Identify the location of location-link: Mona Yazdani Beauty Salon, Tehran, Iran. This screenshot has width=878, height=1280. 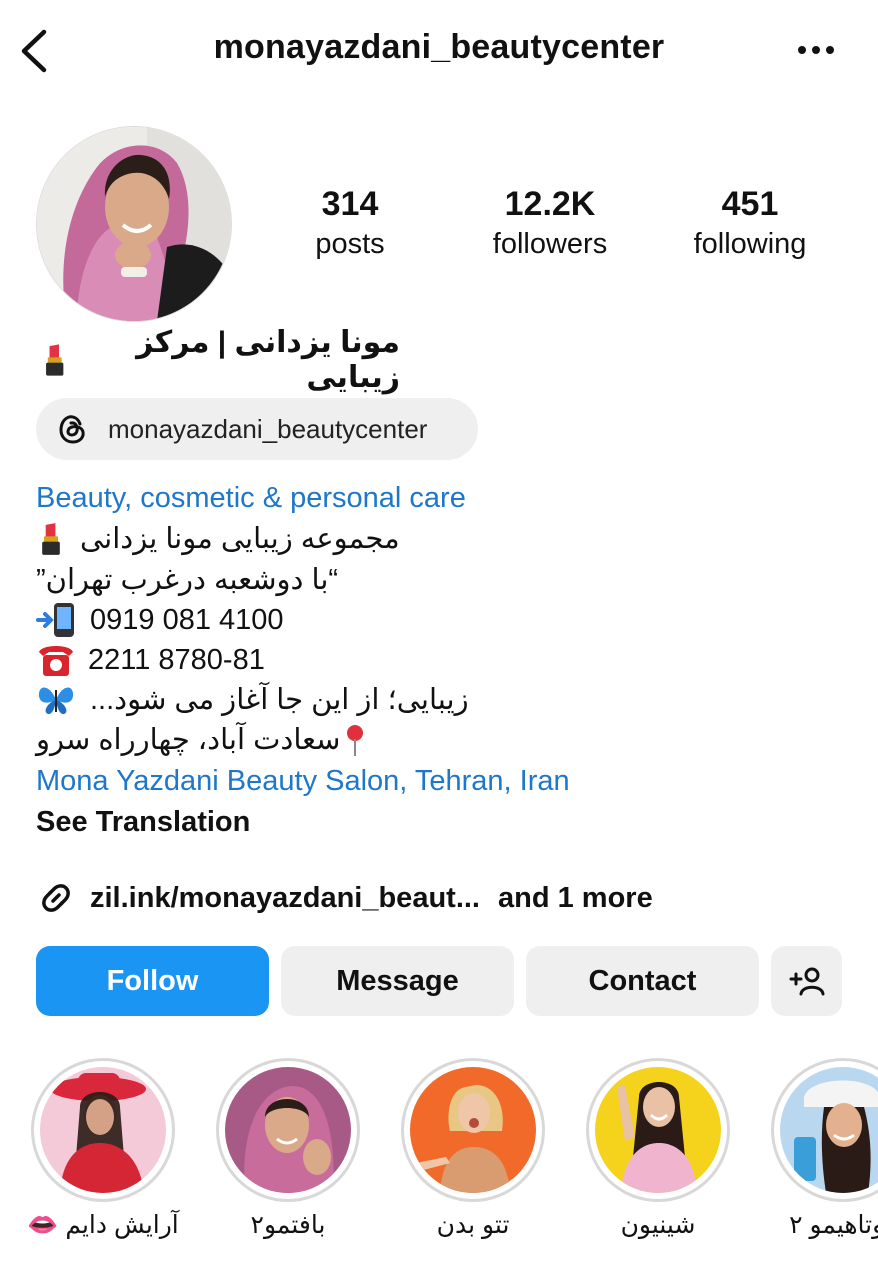
(303, 781).